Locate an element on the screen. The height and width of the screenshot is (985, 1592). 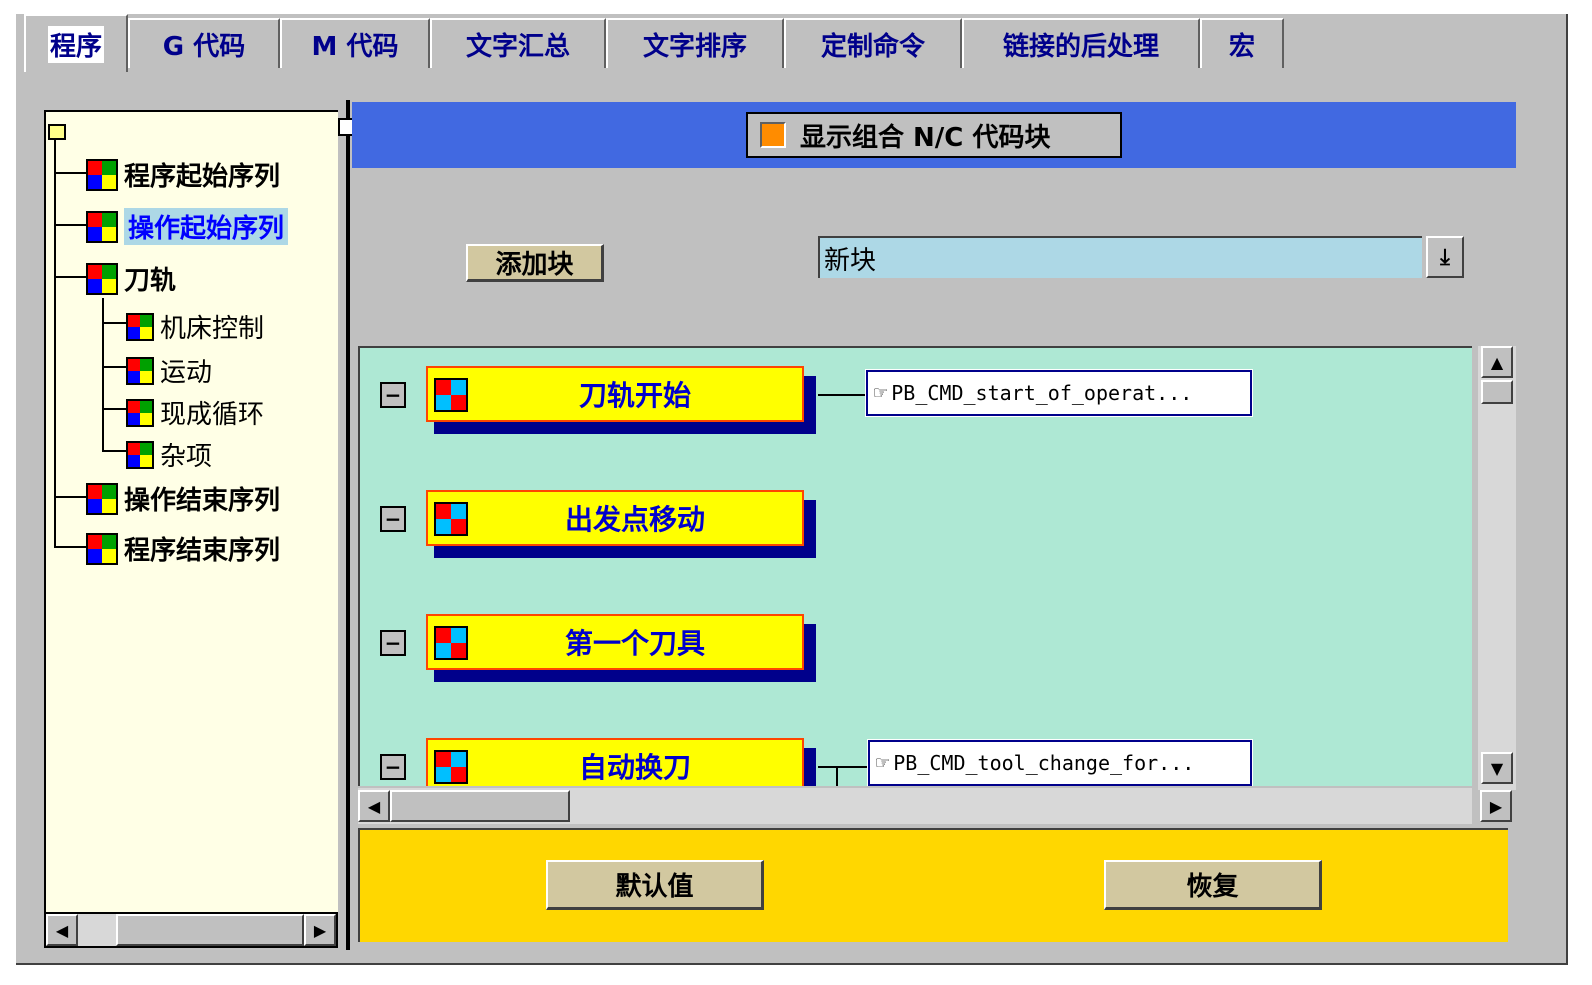
dropdown-arrow-icon: ⤓ is located at coordinates (1445, 257).